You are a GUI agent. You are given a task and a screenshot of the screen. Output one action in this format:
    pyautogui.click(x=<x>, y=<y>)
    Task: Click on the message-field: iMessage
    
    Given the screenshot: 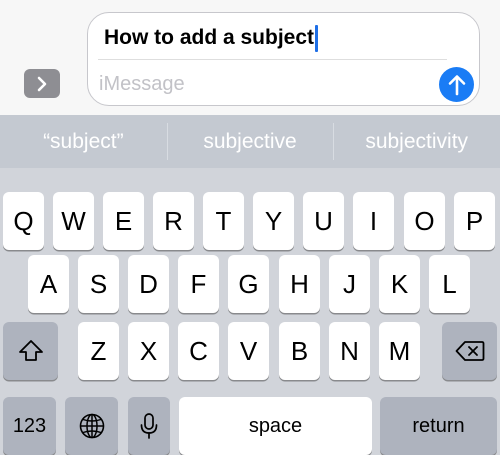 What is the action you would take?
    pyautogui.click(x=142, y=84)
    